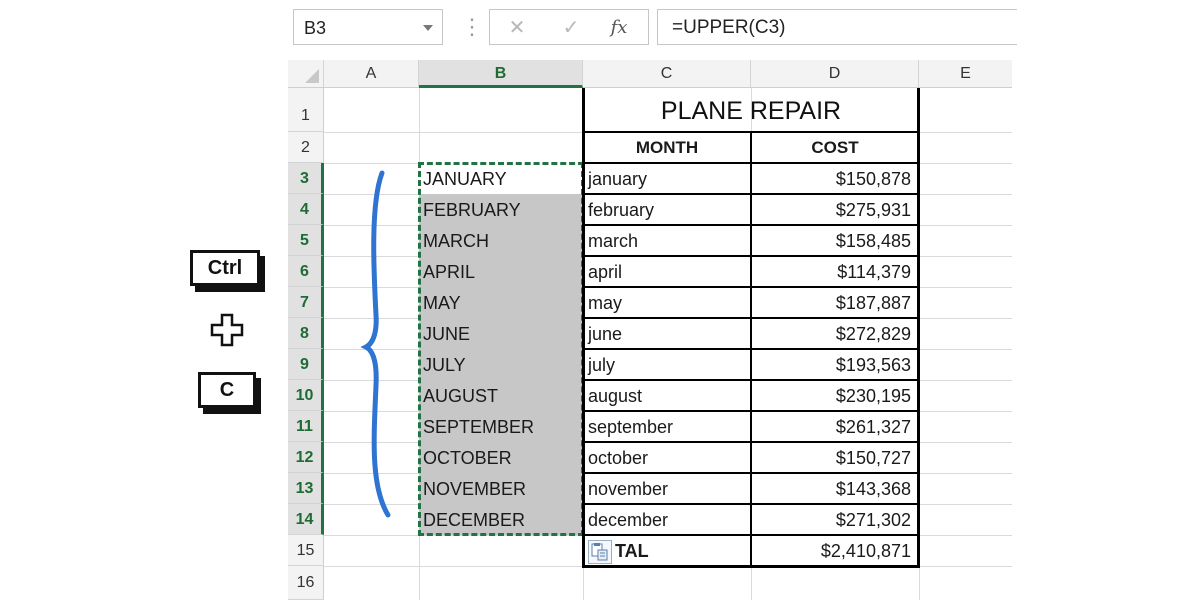 The image size is (1200, 600). I want to click on row-header-6: 6, so click(306, 271).